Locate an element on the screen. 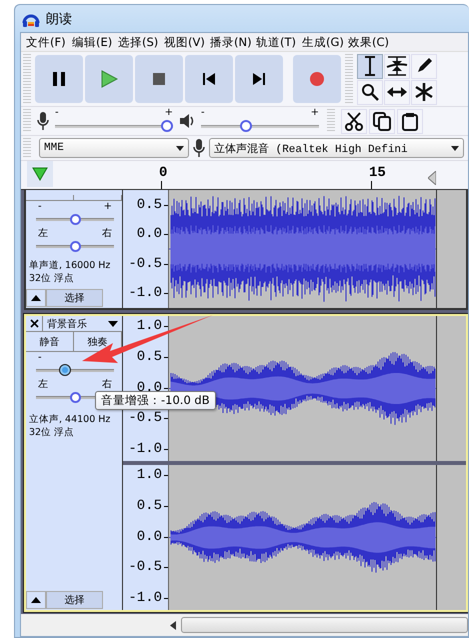 The height and width of the screenshot is (638, 469). play-icon is located at coordinates (109, 79).